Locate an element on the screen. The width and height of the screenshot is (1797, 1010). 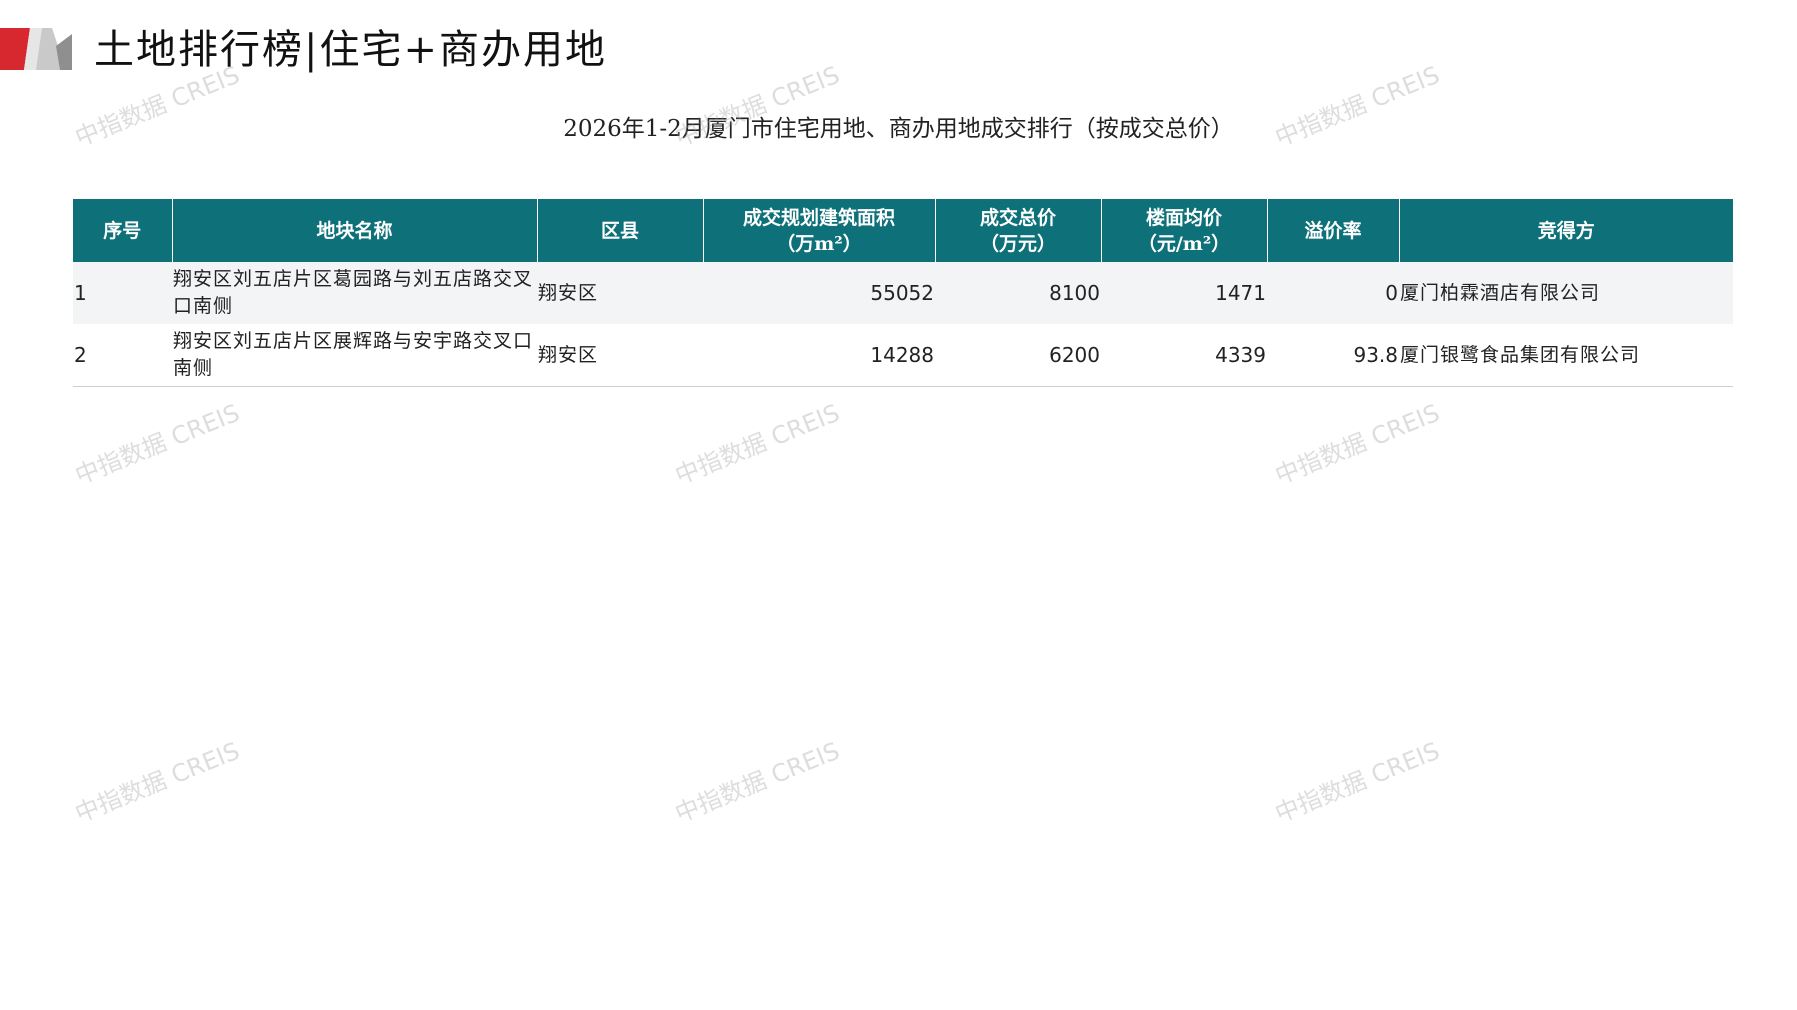
column-header-label: 序号 is located at coordinates (122, 230).